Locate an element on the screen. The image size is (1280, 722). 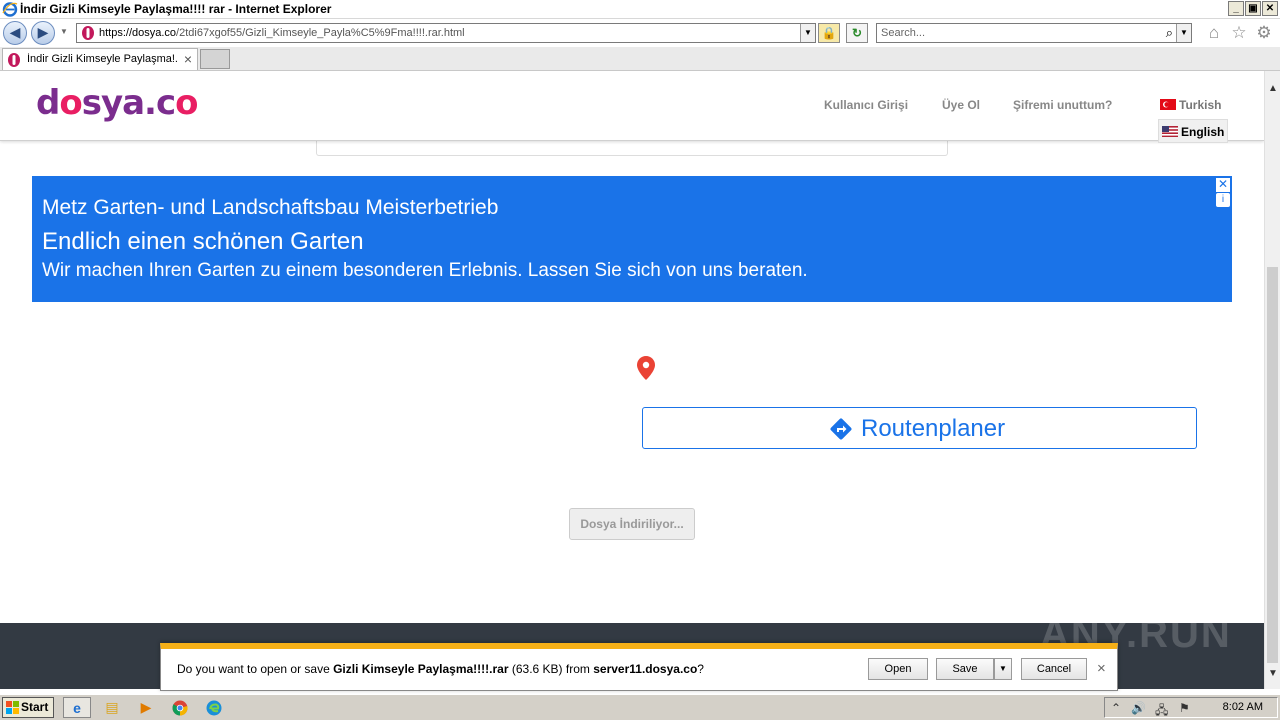
system-tray: ⌃ 🔊 🖧 ⚑ 8:02 AM is located at coordinates (1191, 707).